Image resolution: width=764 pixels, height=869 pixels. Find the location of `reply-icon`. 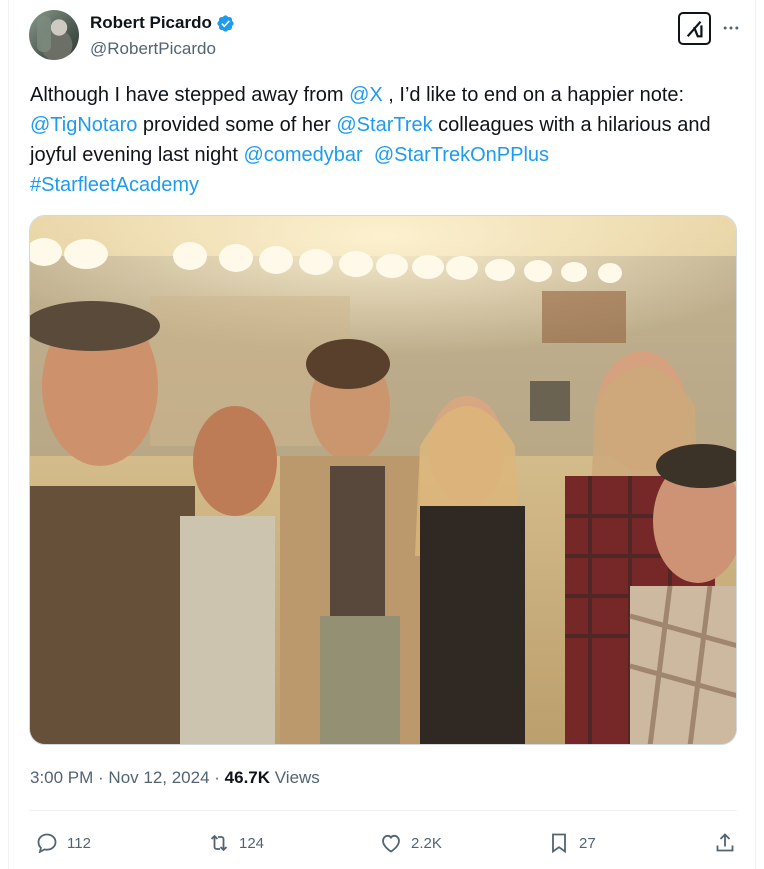

reply-icon is located at coordinates (47, 843).